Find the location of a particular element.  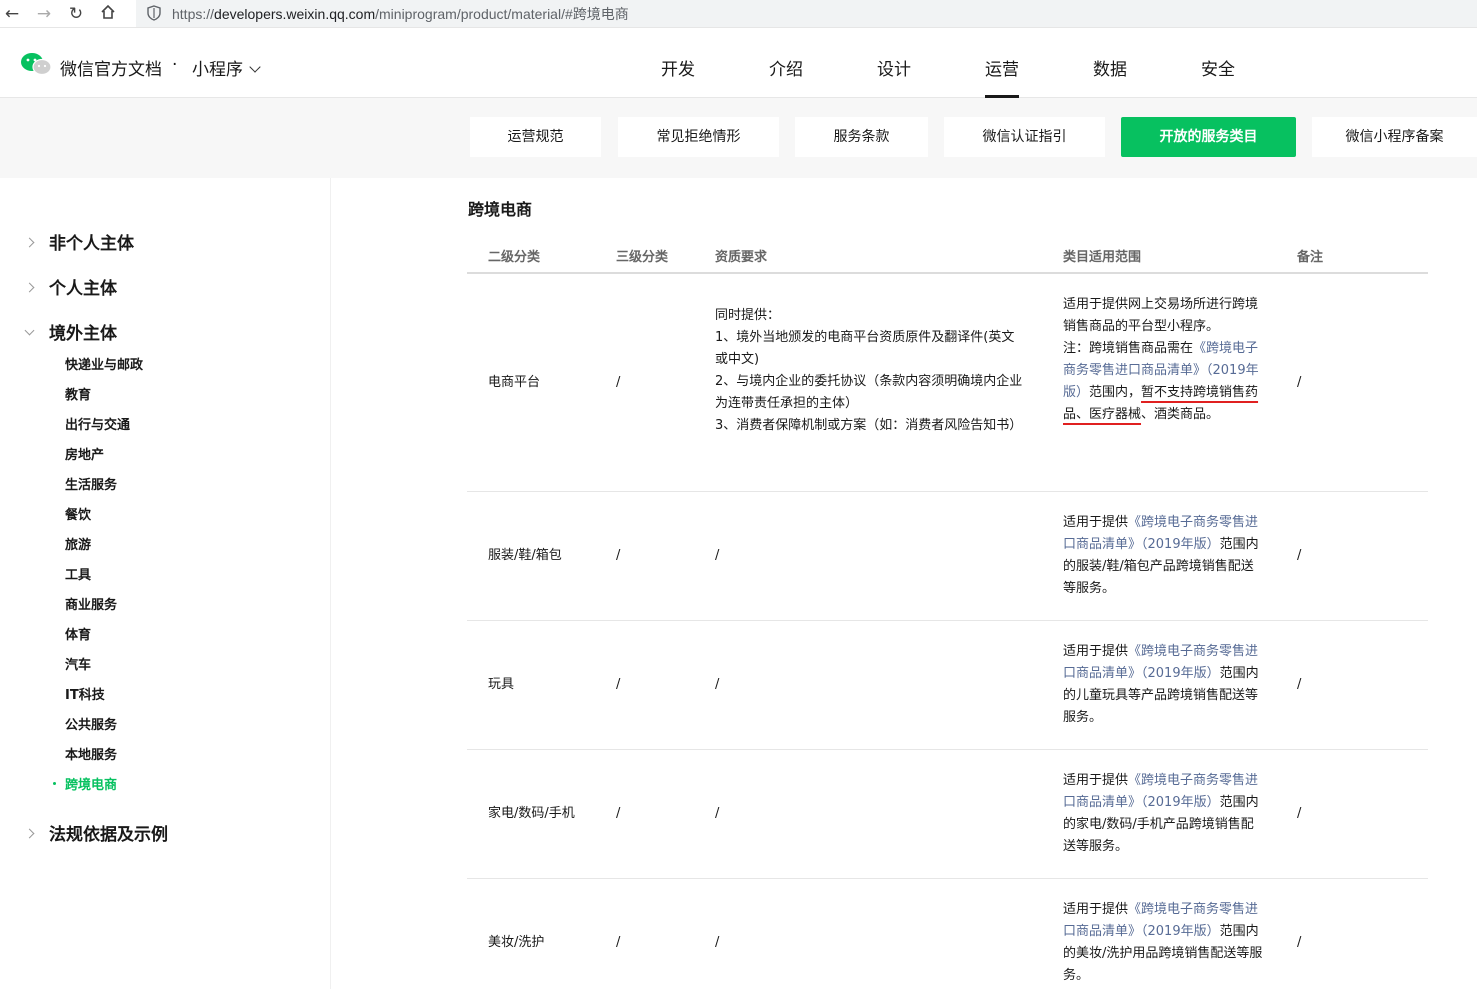

sidebar-item-catering: 餐饮 is located at coordinates (78, 513).